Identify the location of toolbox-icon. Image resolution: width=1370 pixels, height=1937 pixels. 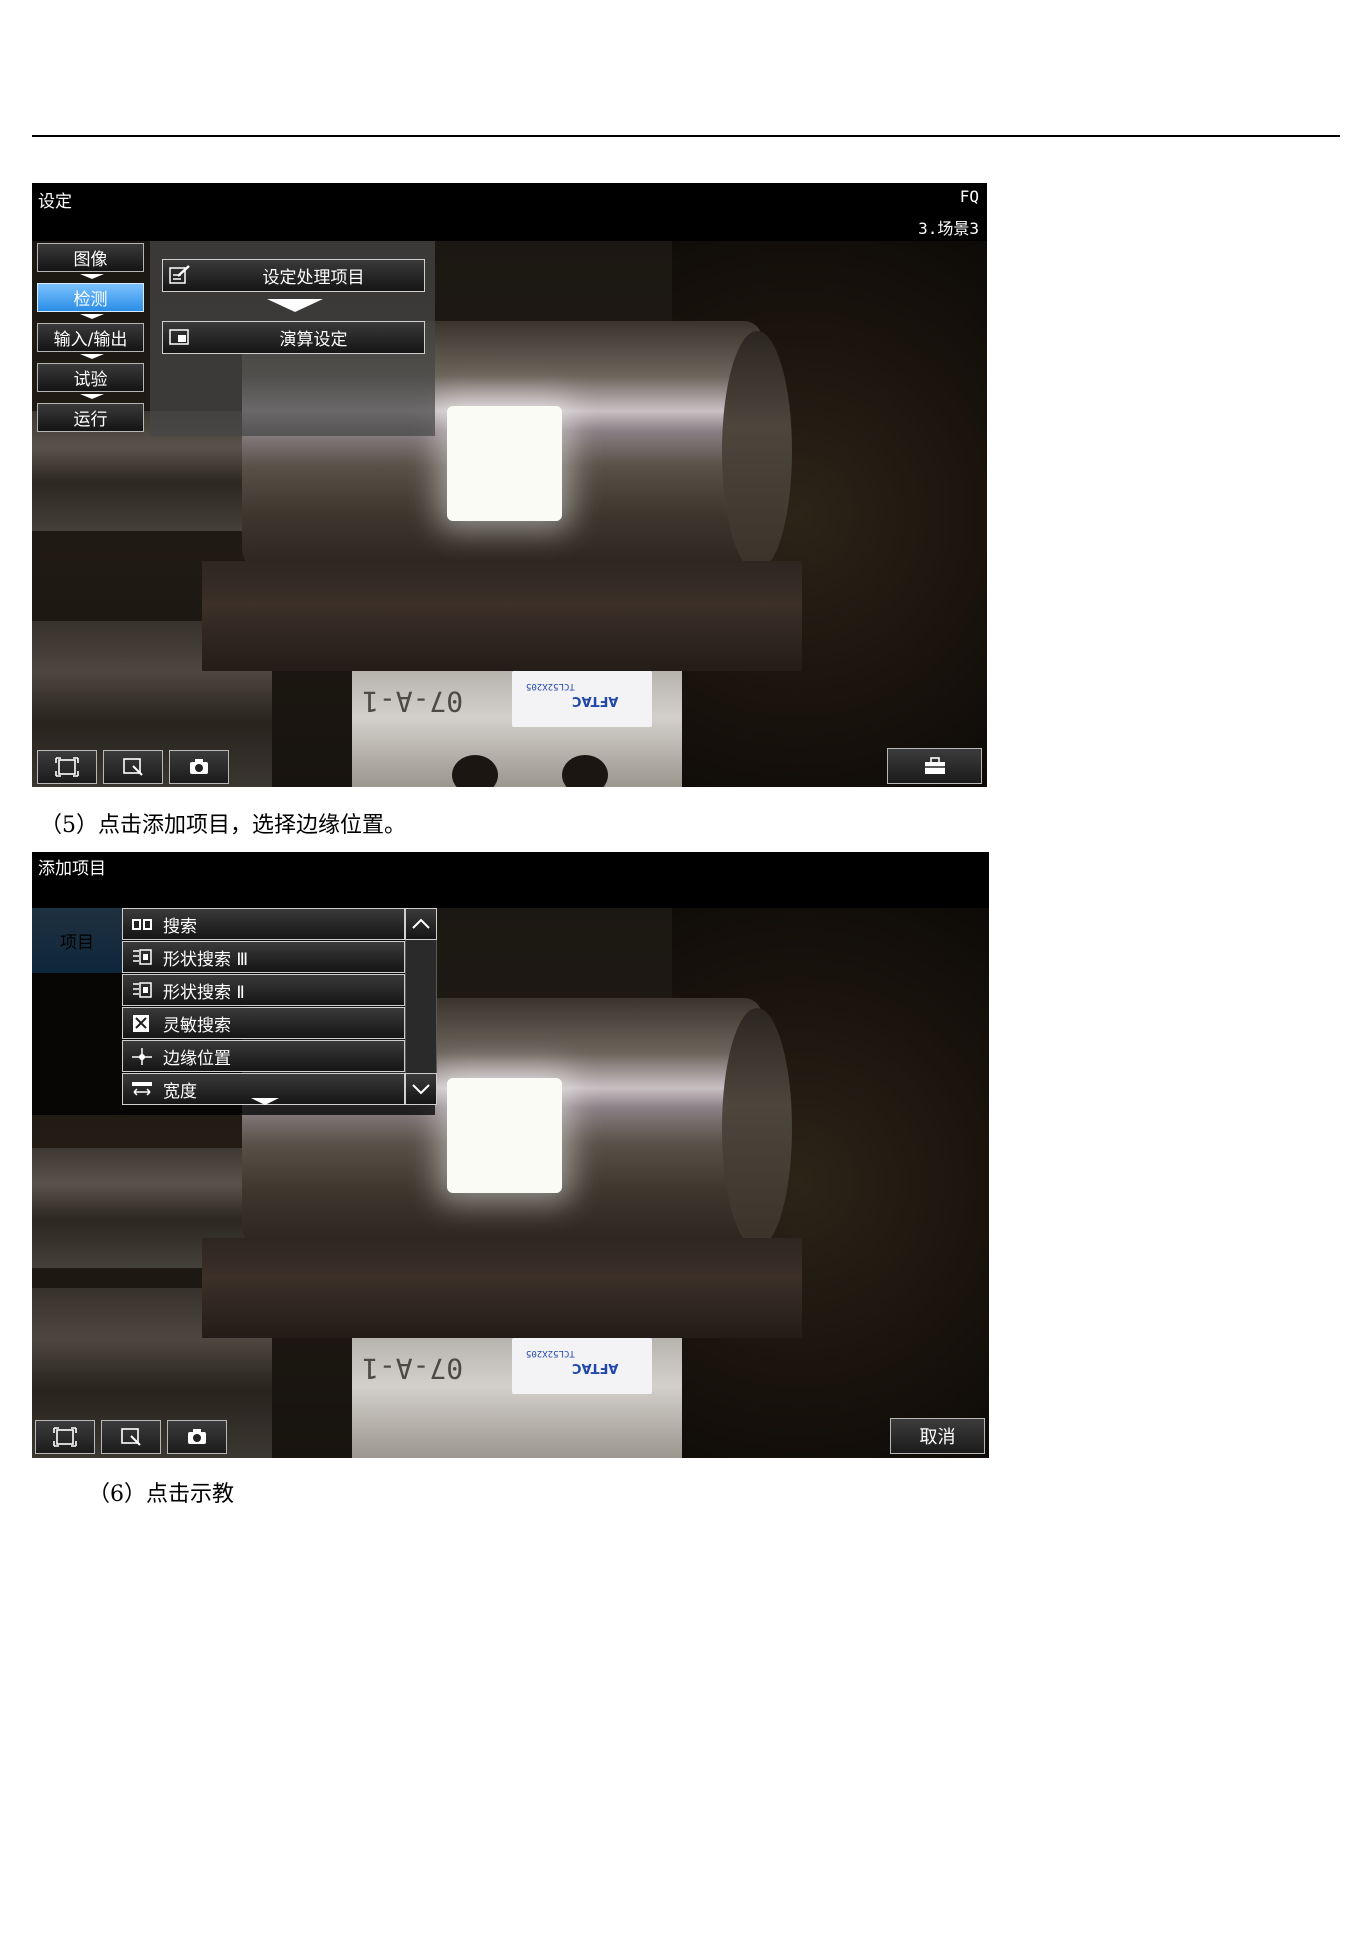
(934, 765).